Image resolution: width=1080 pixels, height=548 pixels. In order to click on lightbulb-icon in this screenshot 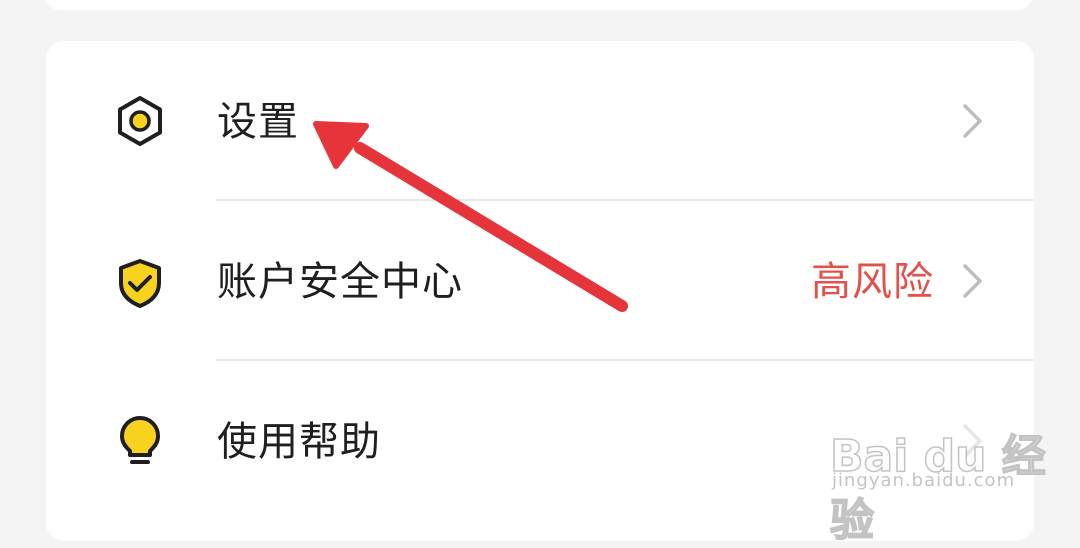, I will do `click(140, 440)`.